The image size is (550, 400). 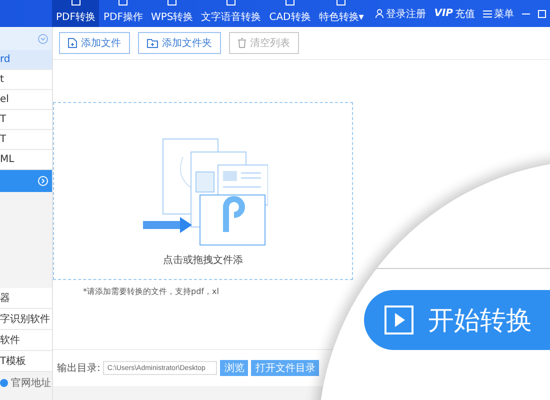 What do you see at coordinates (400, 13) in the screenshot?
I see `login-button: 登录注册` at bounding box center [400, 13].